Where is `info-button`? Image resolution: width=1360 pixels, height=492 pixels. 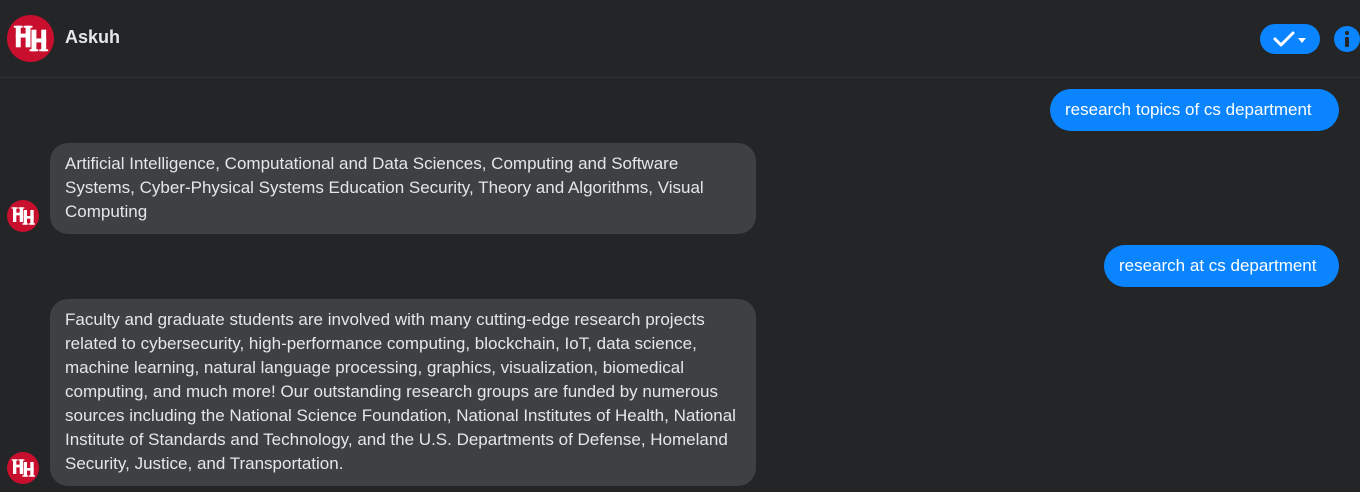 info-button is located at coordinates (1347, 39).